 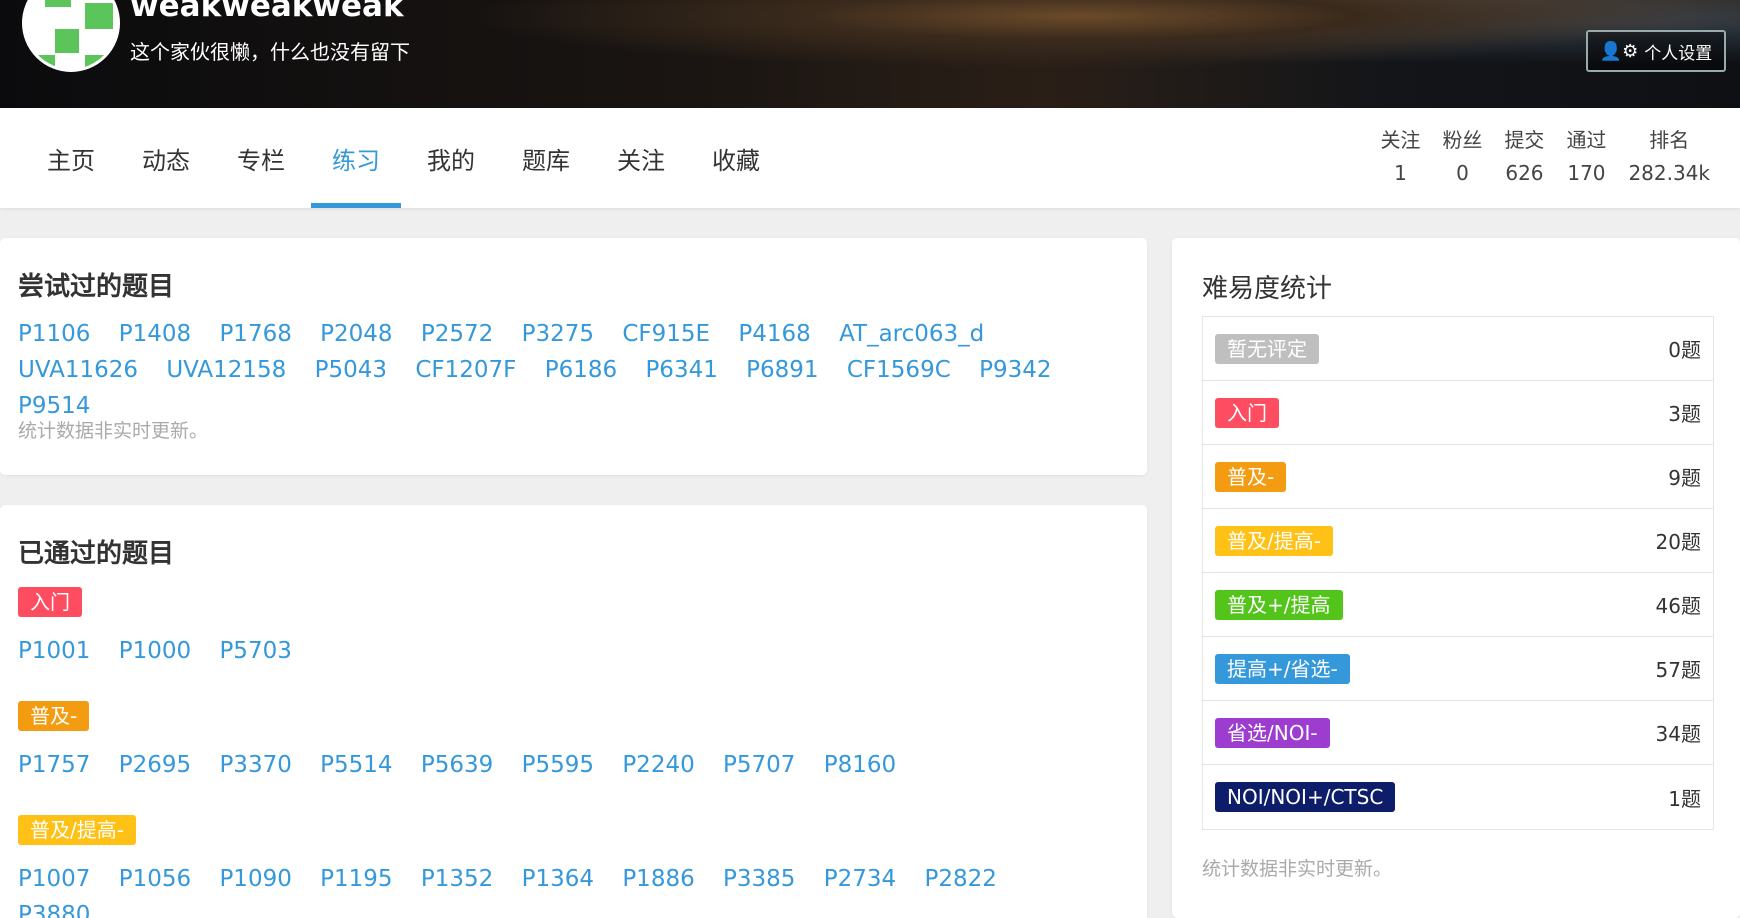 I want to click on difficulty-tag: 普及-, so click(x=1251, y=476).